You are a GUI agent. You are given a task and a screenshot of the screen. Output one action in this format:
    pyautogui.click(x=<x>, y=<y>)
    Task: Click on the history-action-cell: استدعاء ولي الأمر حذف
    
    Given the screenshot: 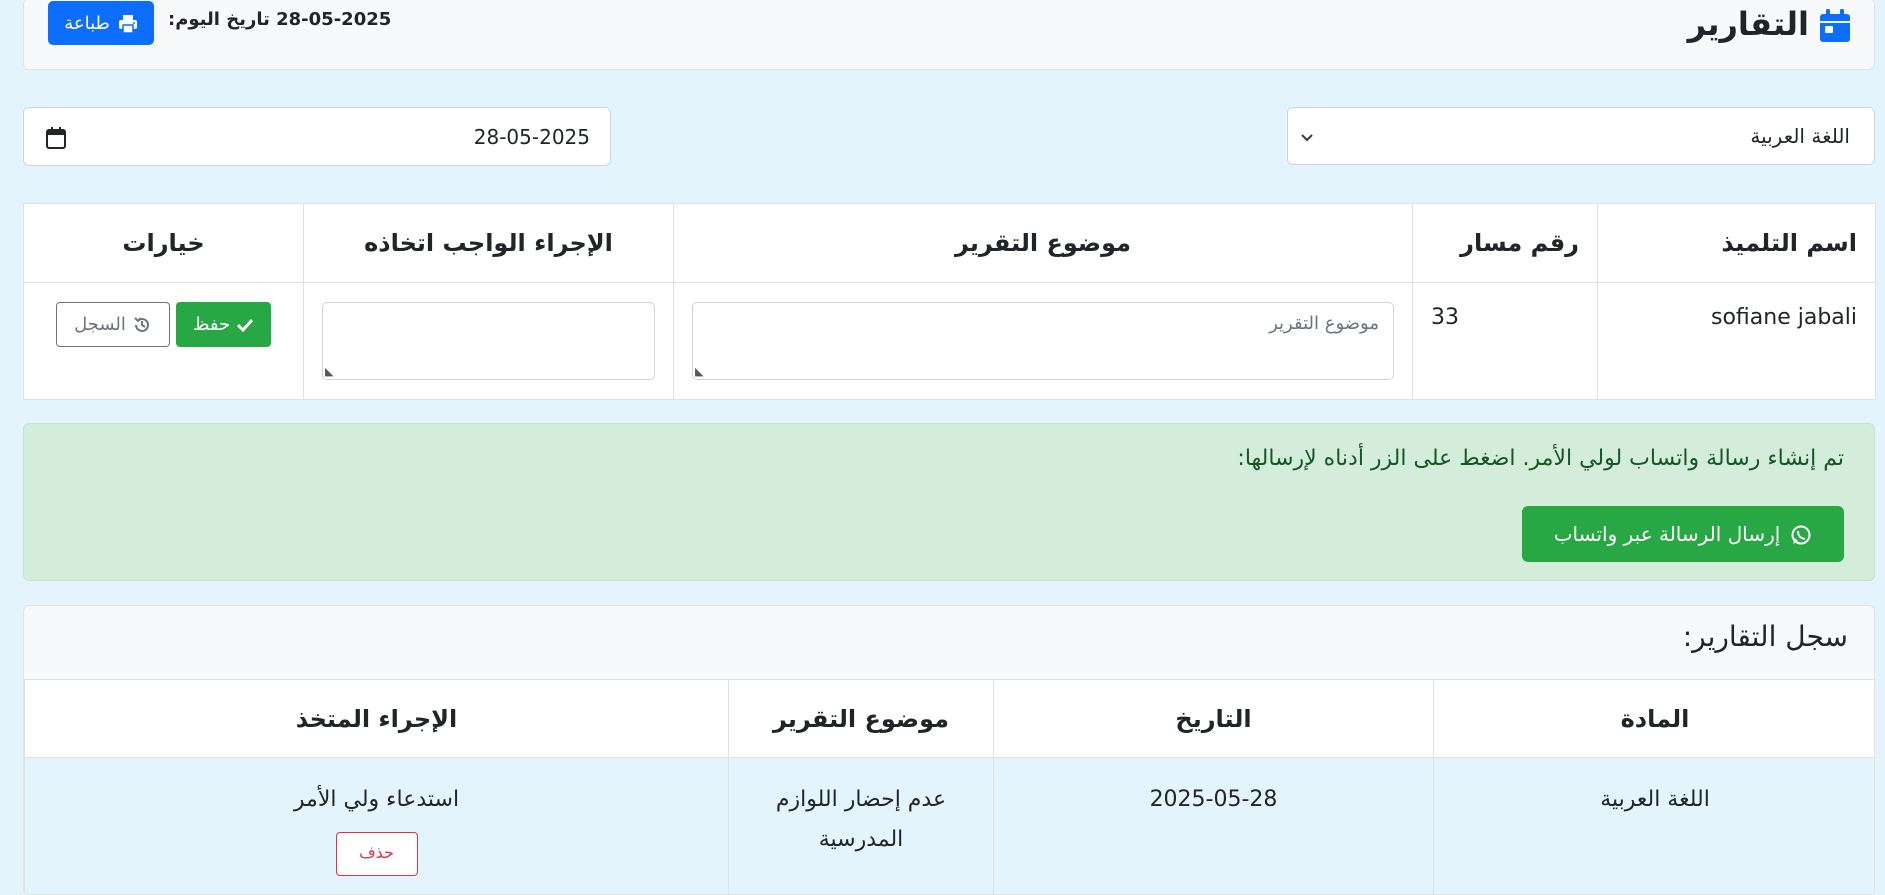 What is the action you would take?
    pyautogui.click(x=377, y=826)
    